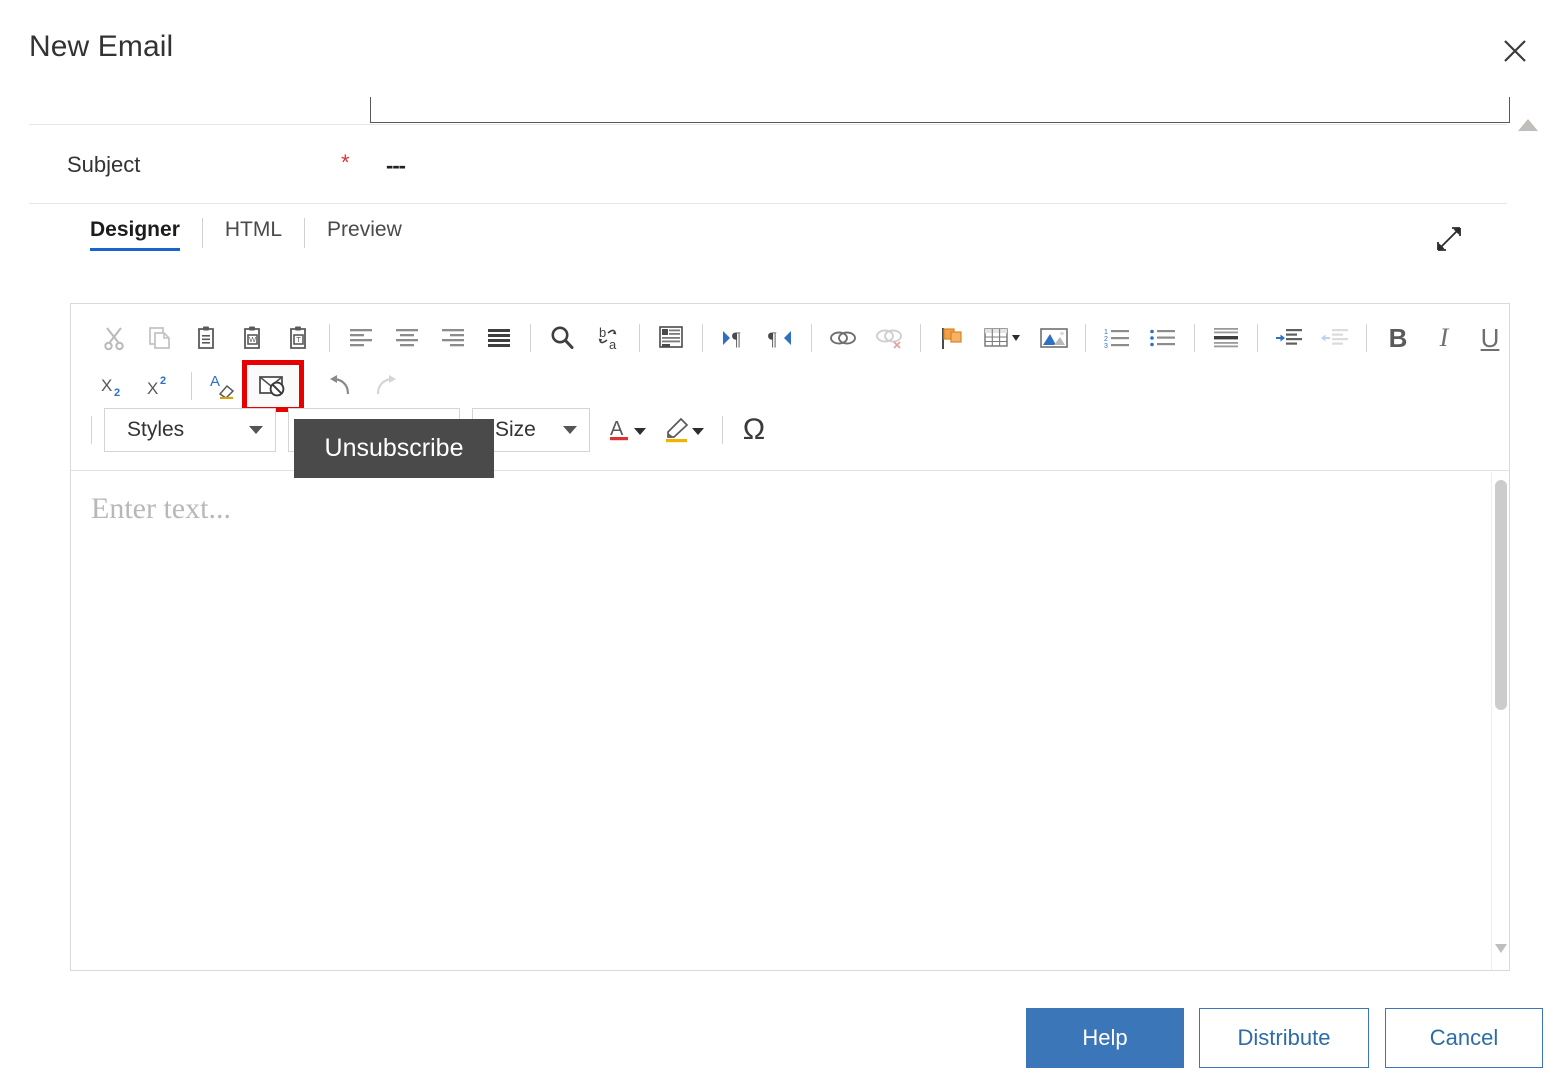 Image resolution: width=1560 pixels, height=1087 pixels. Describe the element at coordinates (515, 429) in the screenshot. I see `size-dropdown-value: Size` at that location.